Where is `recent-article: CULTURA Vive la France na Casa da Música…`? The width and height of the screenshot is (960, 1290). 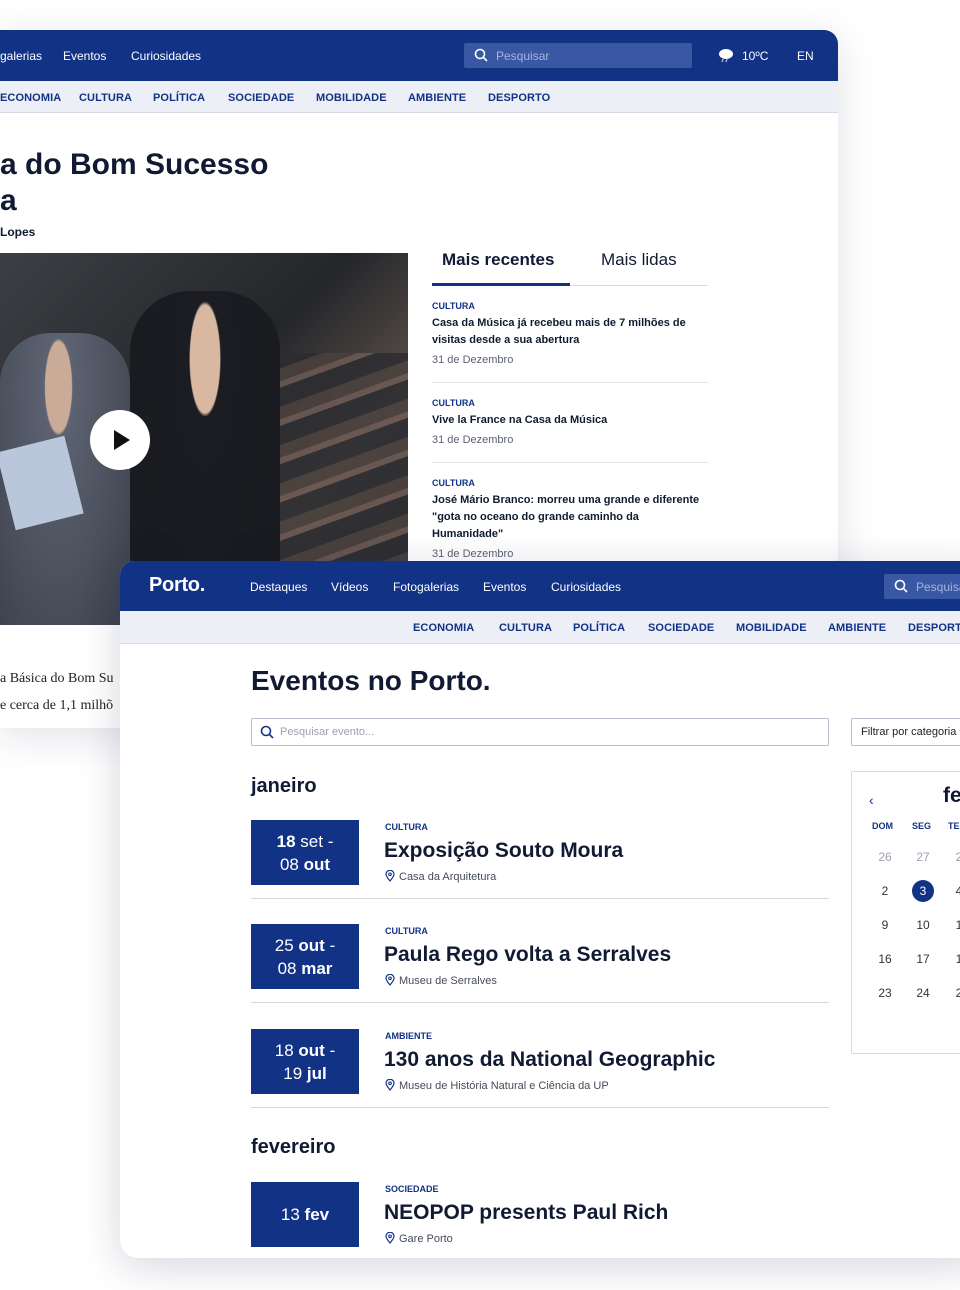 recent-article: CULTURA Vive la France na Casa da Música… is located at coordinates (570, 430).